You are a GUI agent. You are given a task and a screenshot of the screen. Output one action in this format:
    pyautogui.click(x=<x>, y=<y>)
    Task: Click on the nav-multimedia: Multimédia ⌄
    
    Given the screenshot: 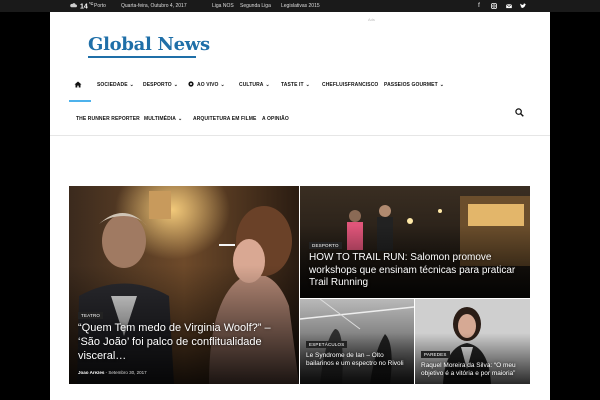 What is the action you would take?
    pyautogui.click(x=163, y=119)
    